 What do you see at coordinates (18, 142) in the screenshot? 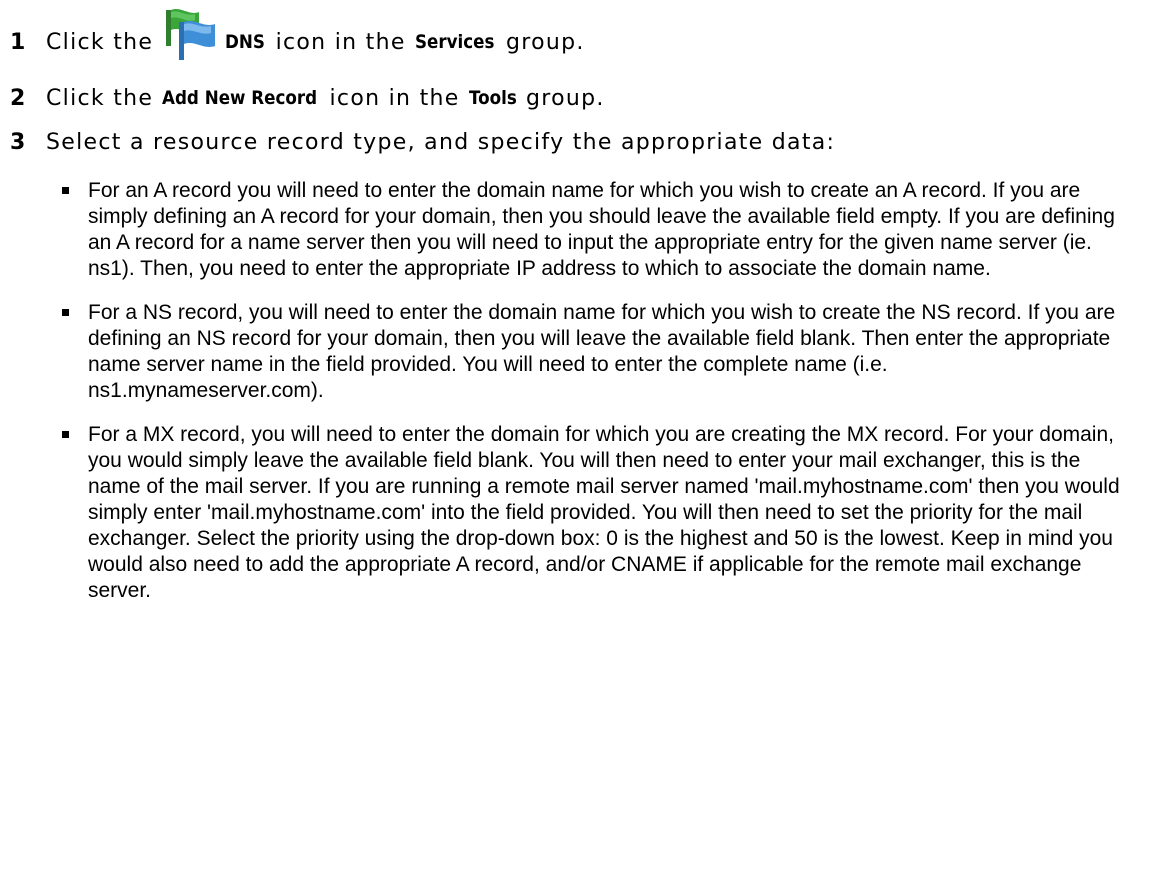
I see `step-number: 3` at bounding box center [18, 142].